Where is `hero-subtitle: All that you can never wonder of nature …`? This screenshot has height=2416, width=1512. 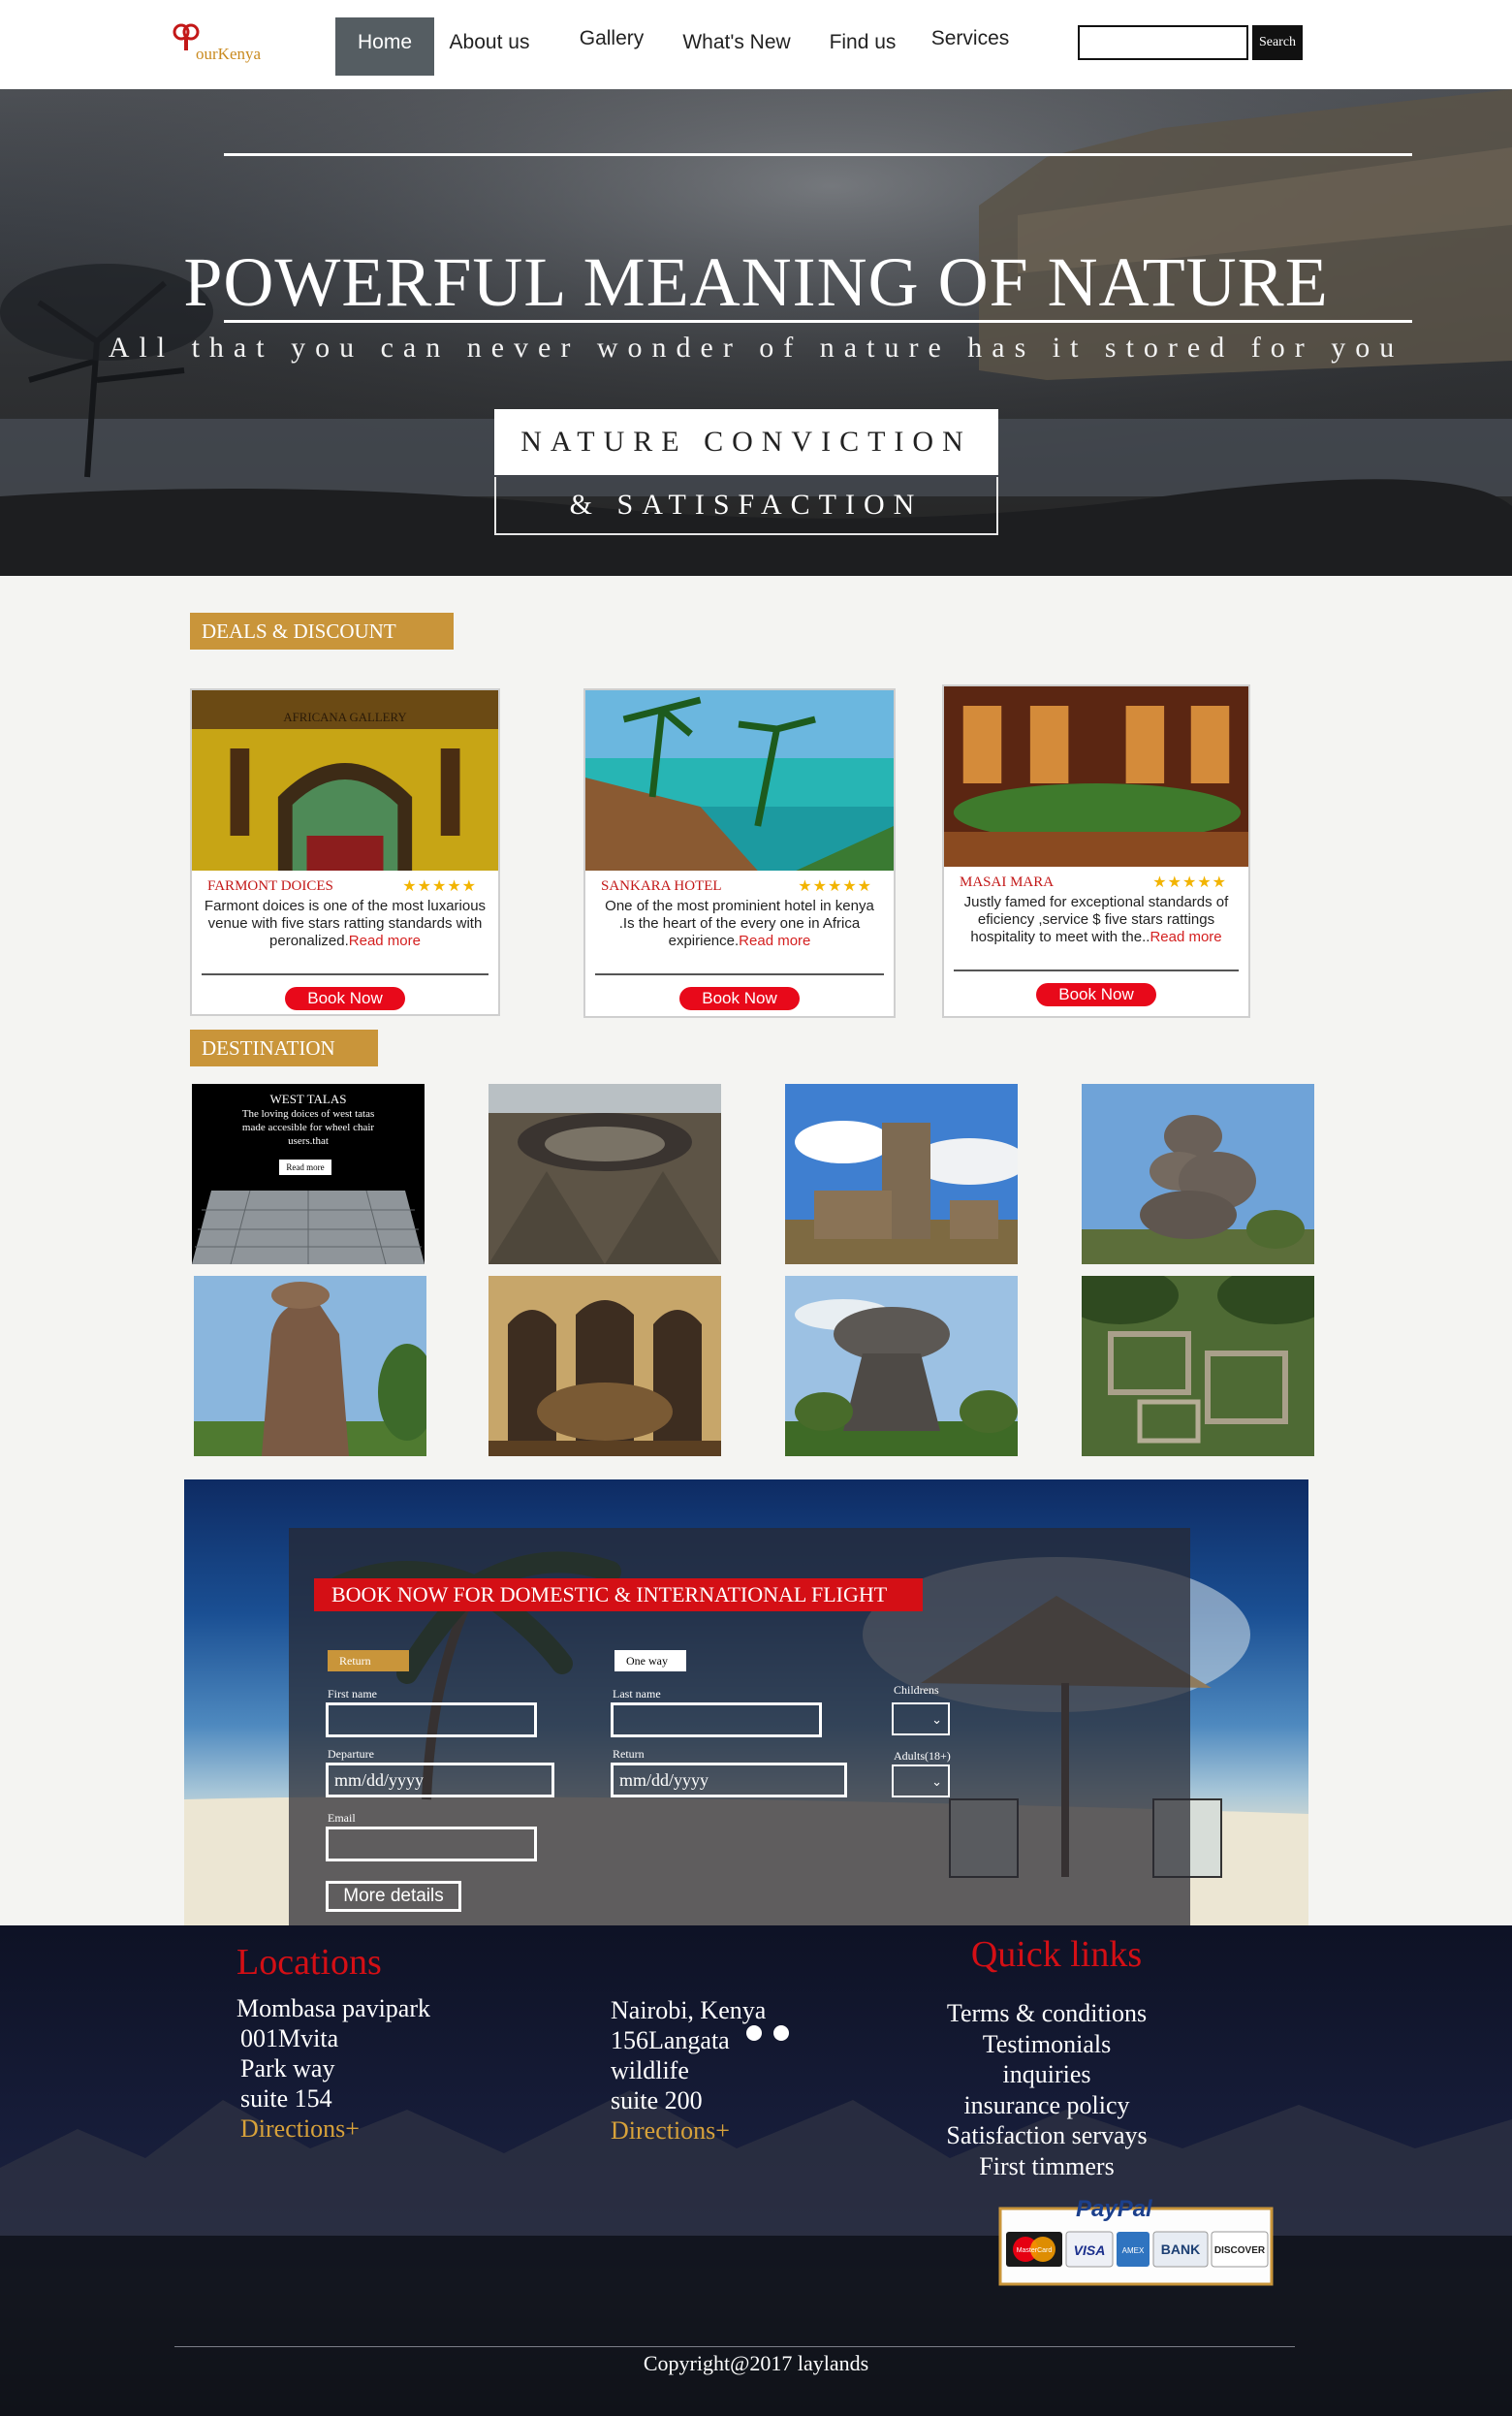 hero-subtitle: All that you can never wonder of nature … is located at coordinates (756, 348).